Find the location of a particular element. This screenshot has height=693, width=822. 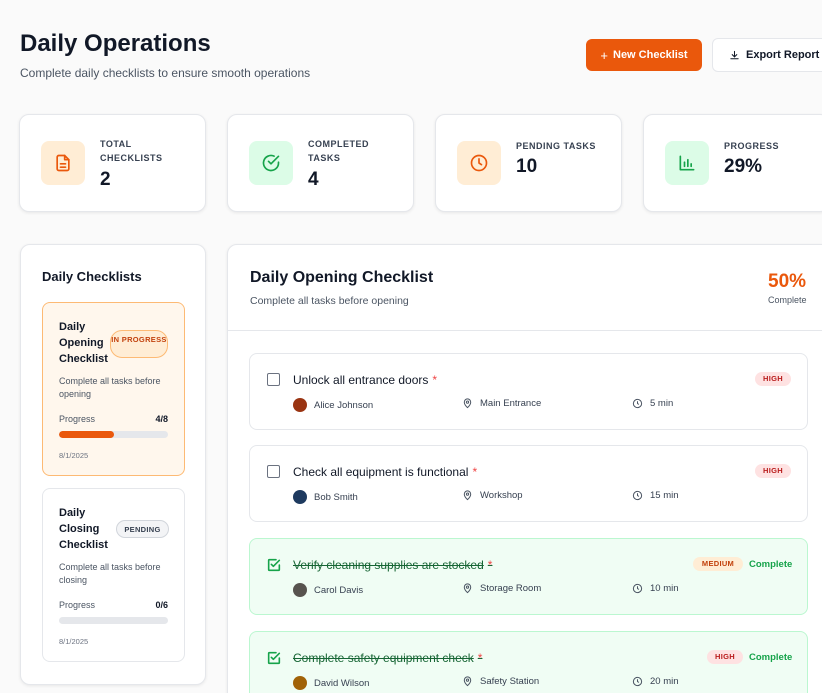

sidebar-title: Daily Checklists is located at coordinates (92, 276).